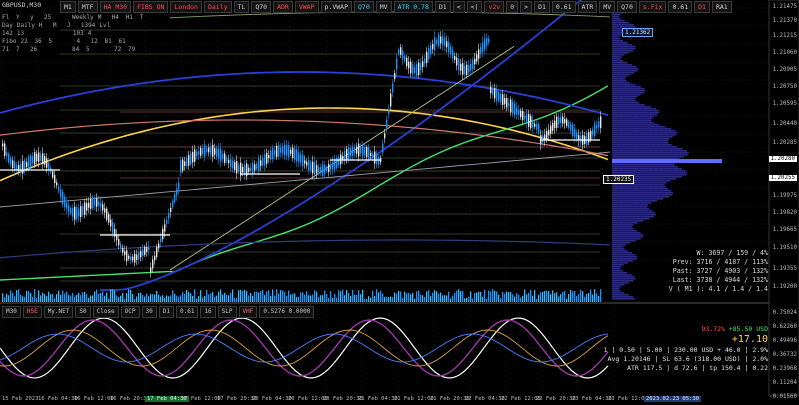  What do you see at coordinates (187, 312) in the screenshot?
I see `indicator-button: 0.61` at bounding box center [187, 312].